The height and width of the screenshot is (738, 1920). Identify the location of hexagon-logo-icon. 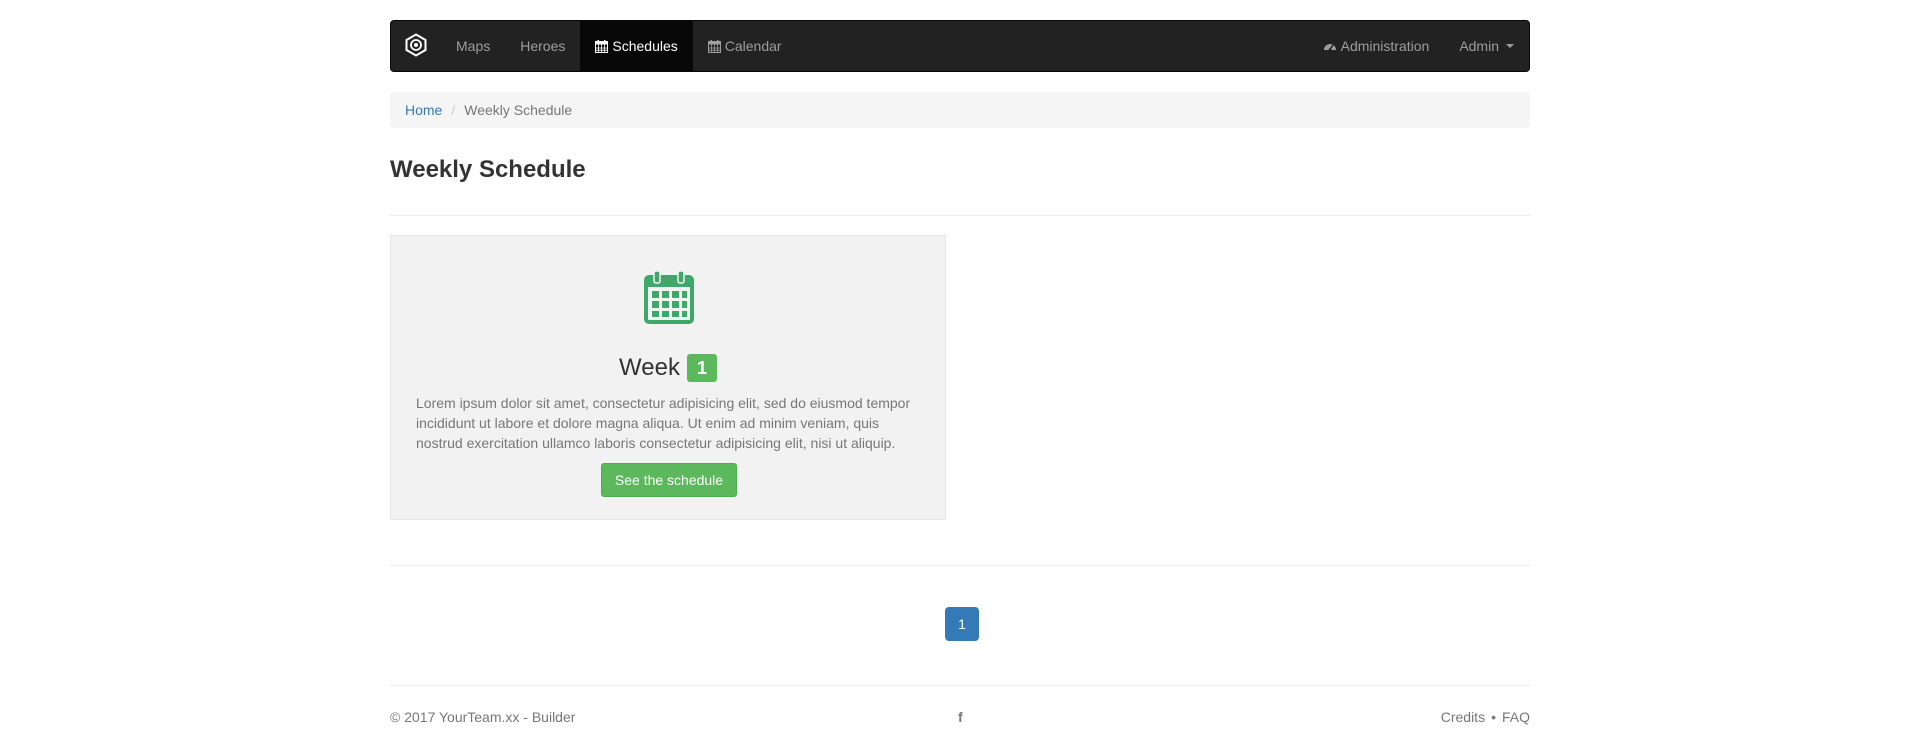
(416, 46).